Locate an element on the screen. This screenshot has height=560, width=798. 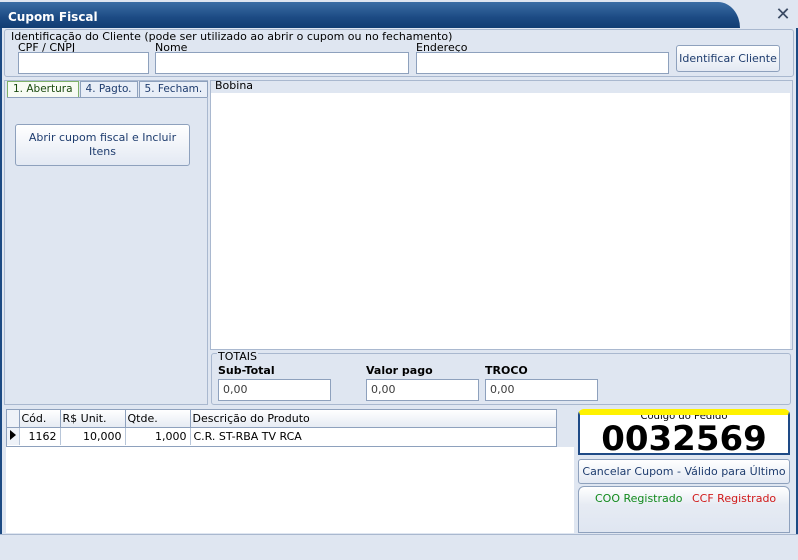
title-bar: Cupom Fiscal is located at coordinates (399, 14).